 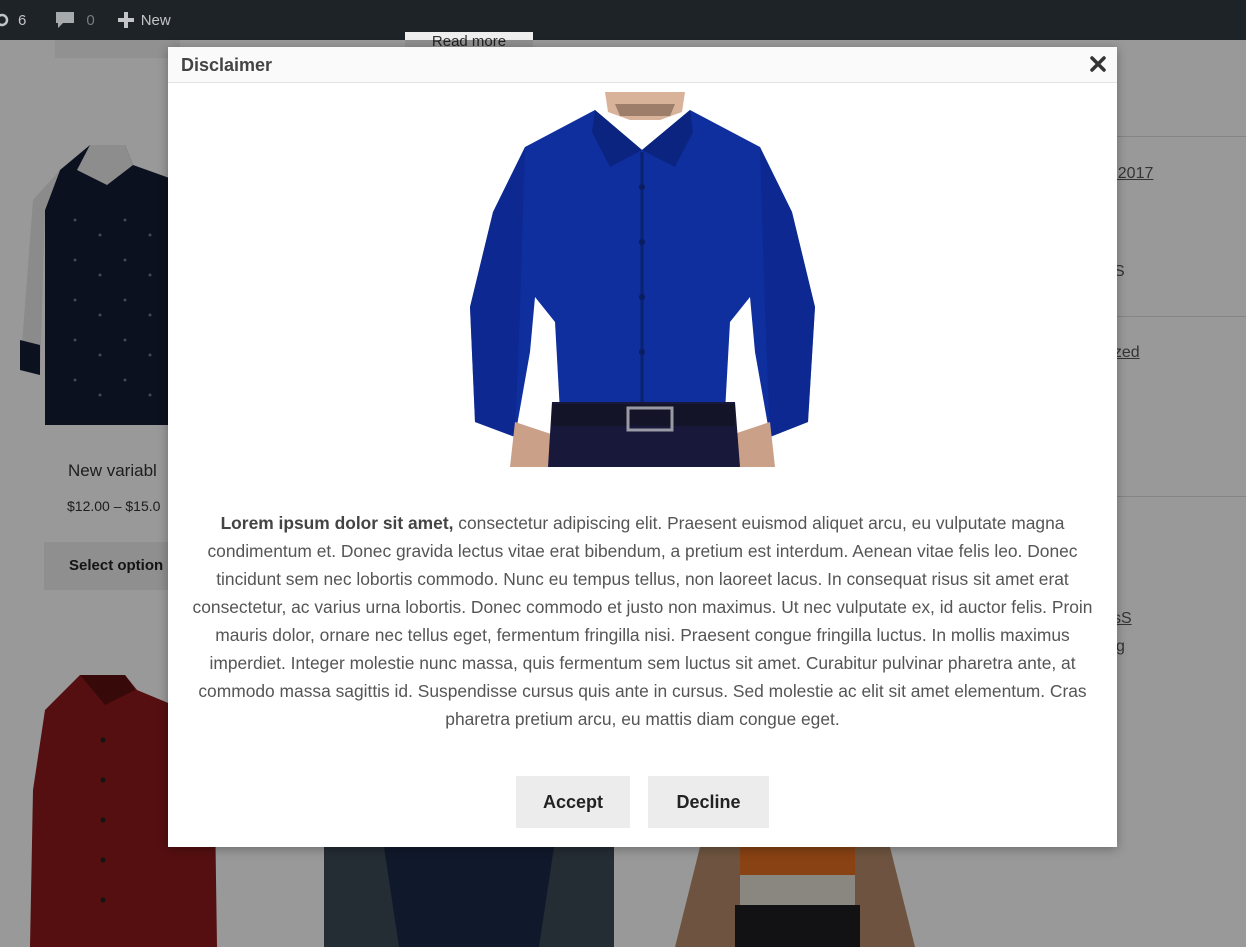 I want to click on updates-item: 6, so click(x=18, y=20).